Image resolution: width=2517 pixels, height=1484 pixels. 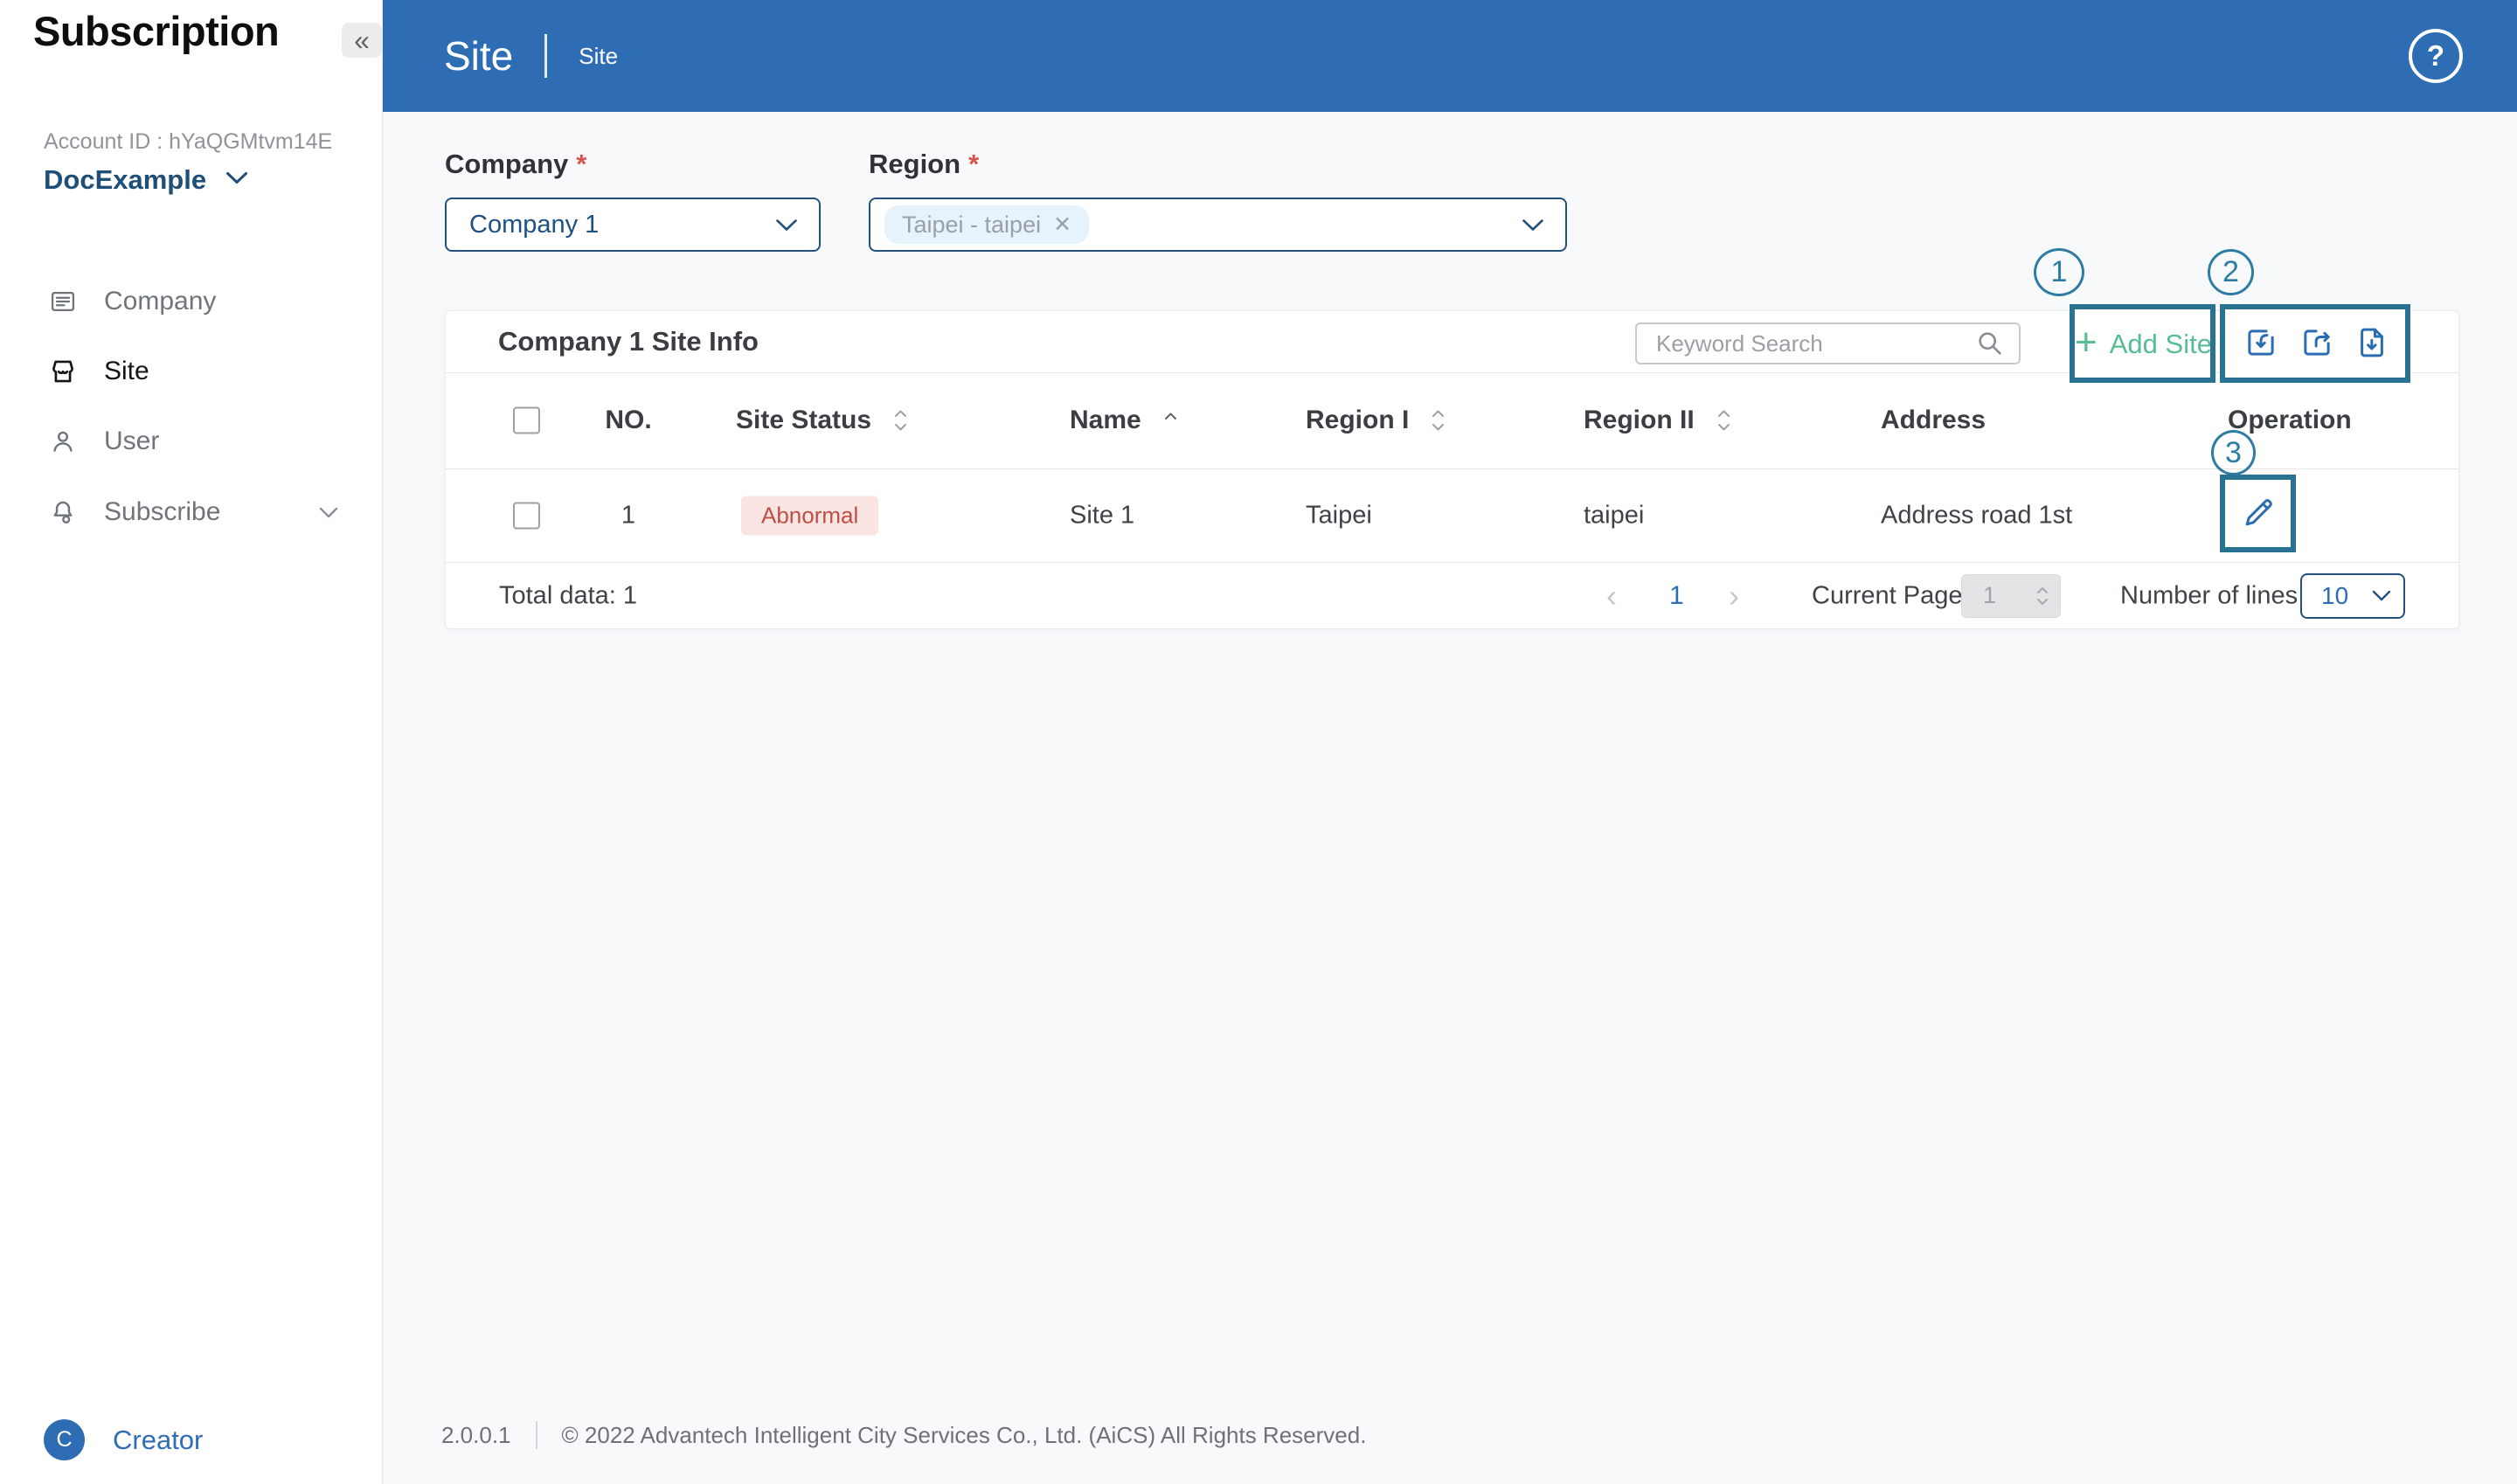 I want to click on version-text: 2.0.0.1, so click(x=476, y=1434).